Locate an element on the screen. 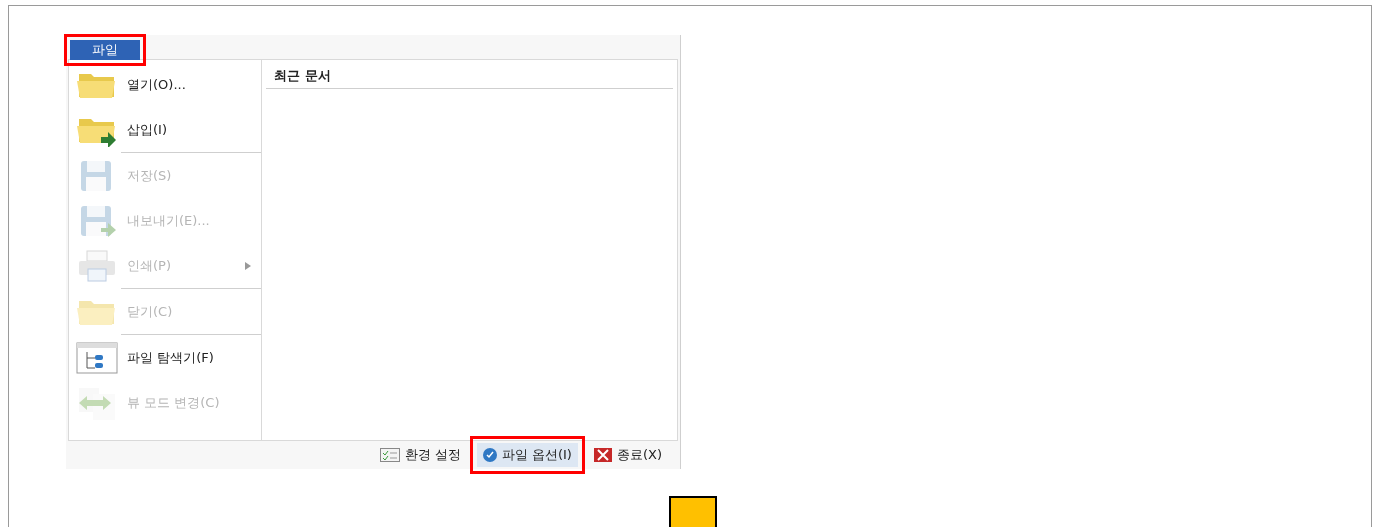 Image resolution: width=1375 pixels, height=527 pixels. footer-button: 환경 설정 is located at coordinates (420, 455).